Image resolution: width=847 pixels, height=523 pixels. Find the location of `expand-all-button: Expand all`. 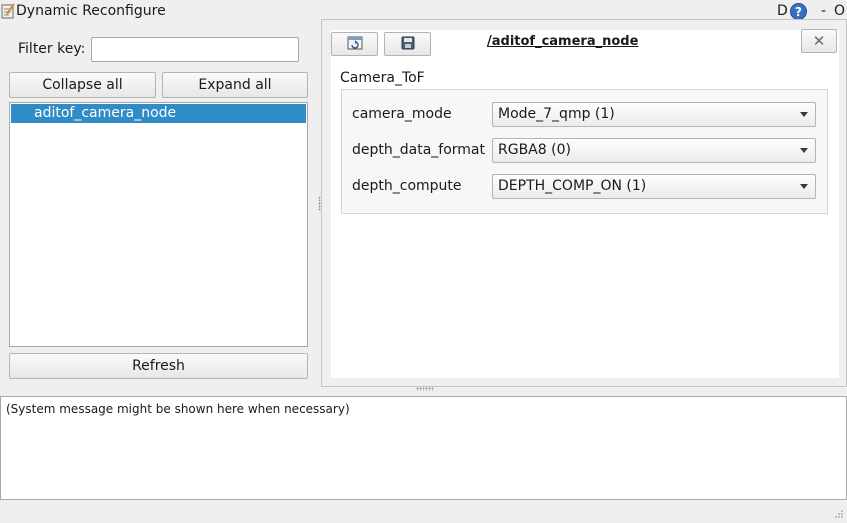

expand-all-button: Expand all is located at coordinates (235, 85).